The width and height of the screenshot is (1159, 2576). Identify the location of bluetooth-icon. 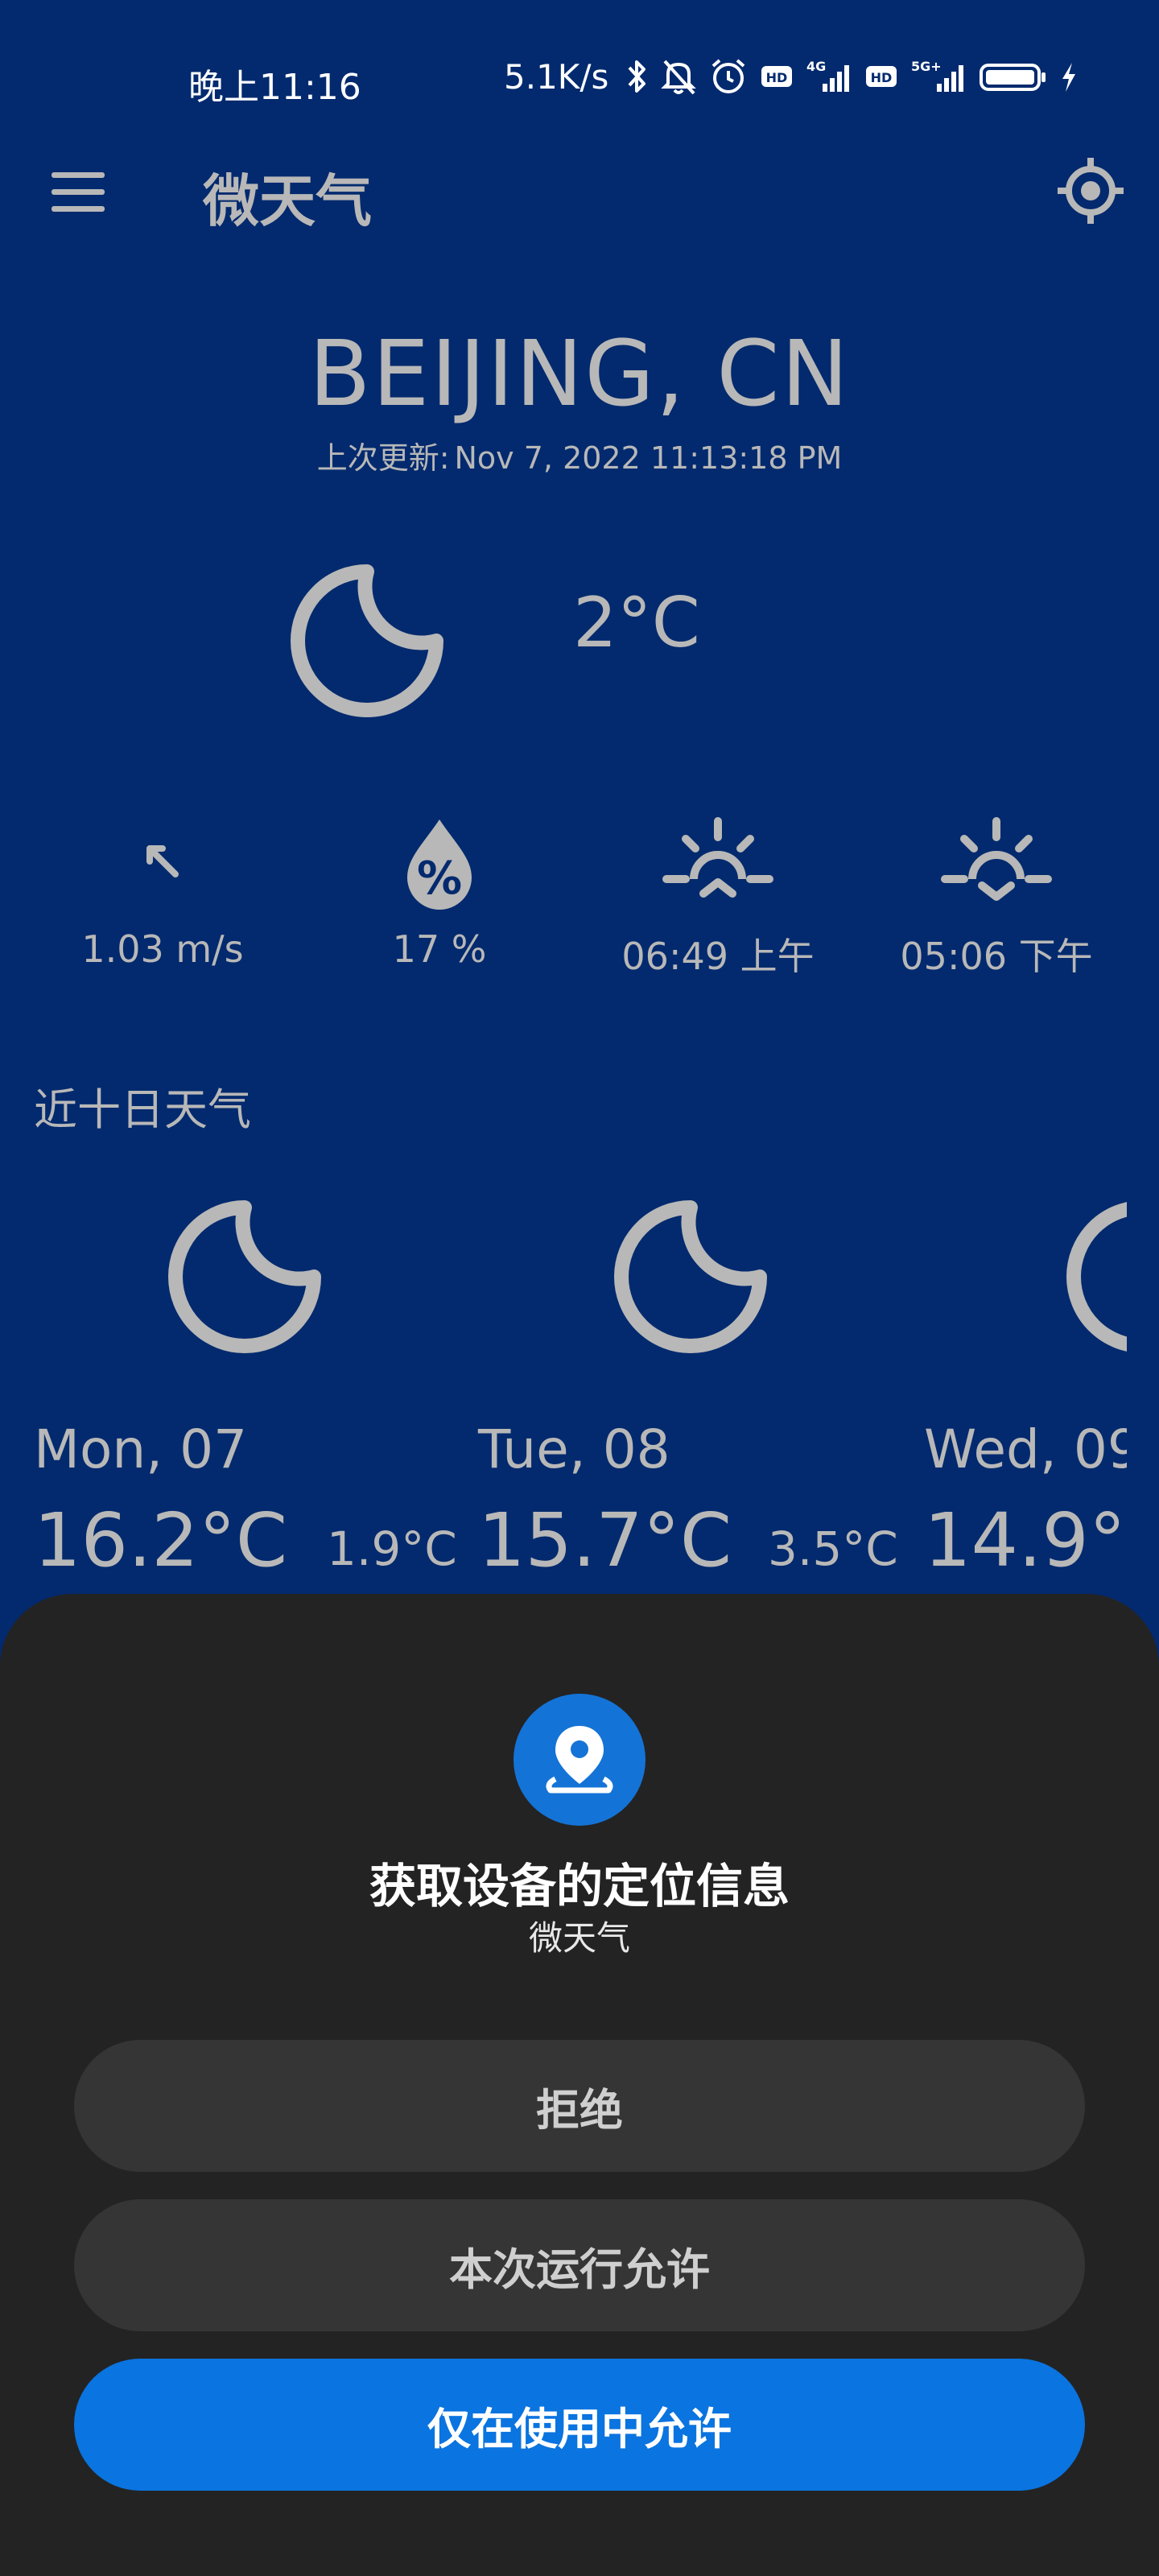
(637, 76).